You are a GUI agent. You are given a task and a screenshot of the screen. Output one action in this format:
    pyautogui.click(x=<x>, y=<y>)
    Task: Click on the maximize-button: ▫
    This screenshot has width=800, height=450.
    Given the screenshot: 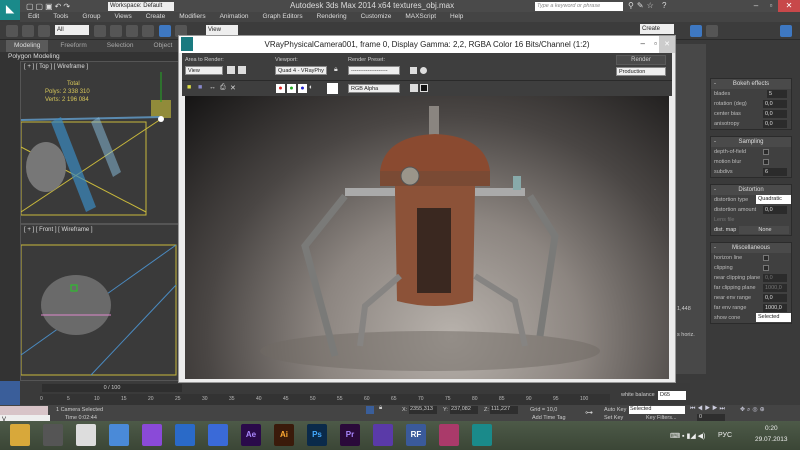 What is the action you would take?
    pyautogui.click(x=771, y=6)
    